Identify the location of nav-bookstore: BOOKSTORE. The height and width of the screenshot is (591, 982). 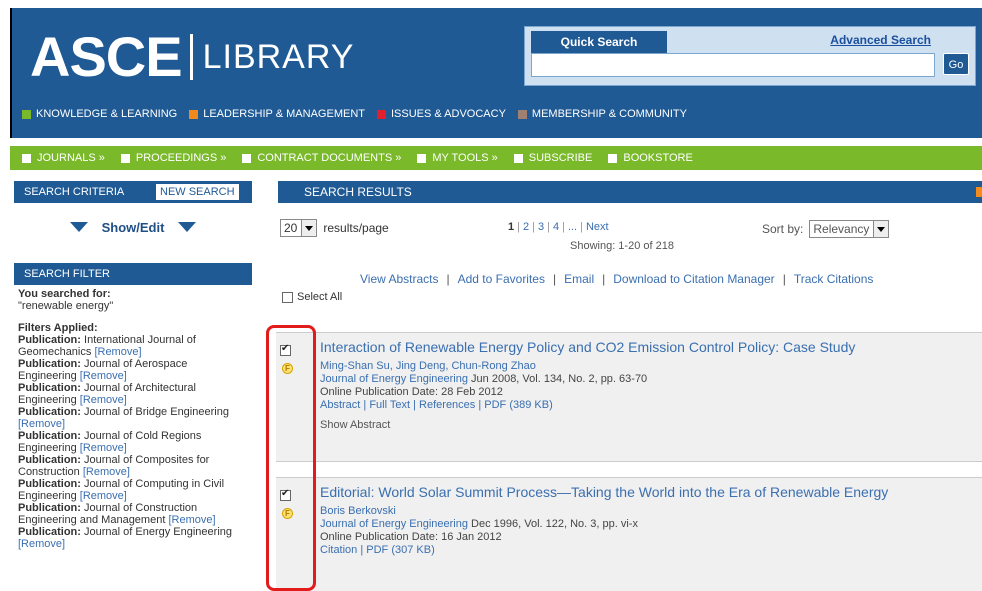
(650, 158).